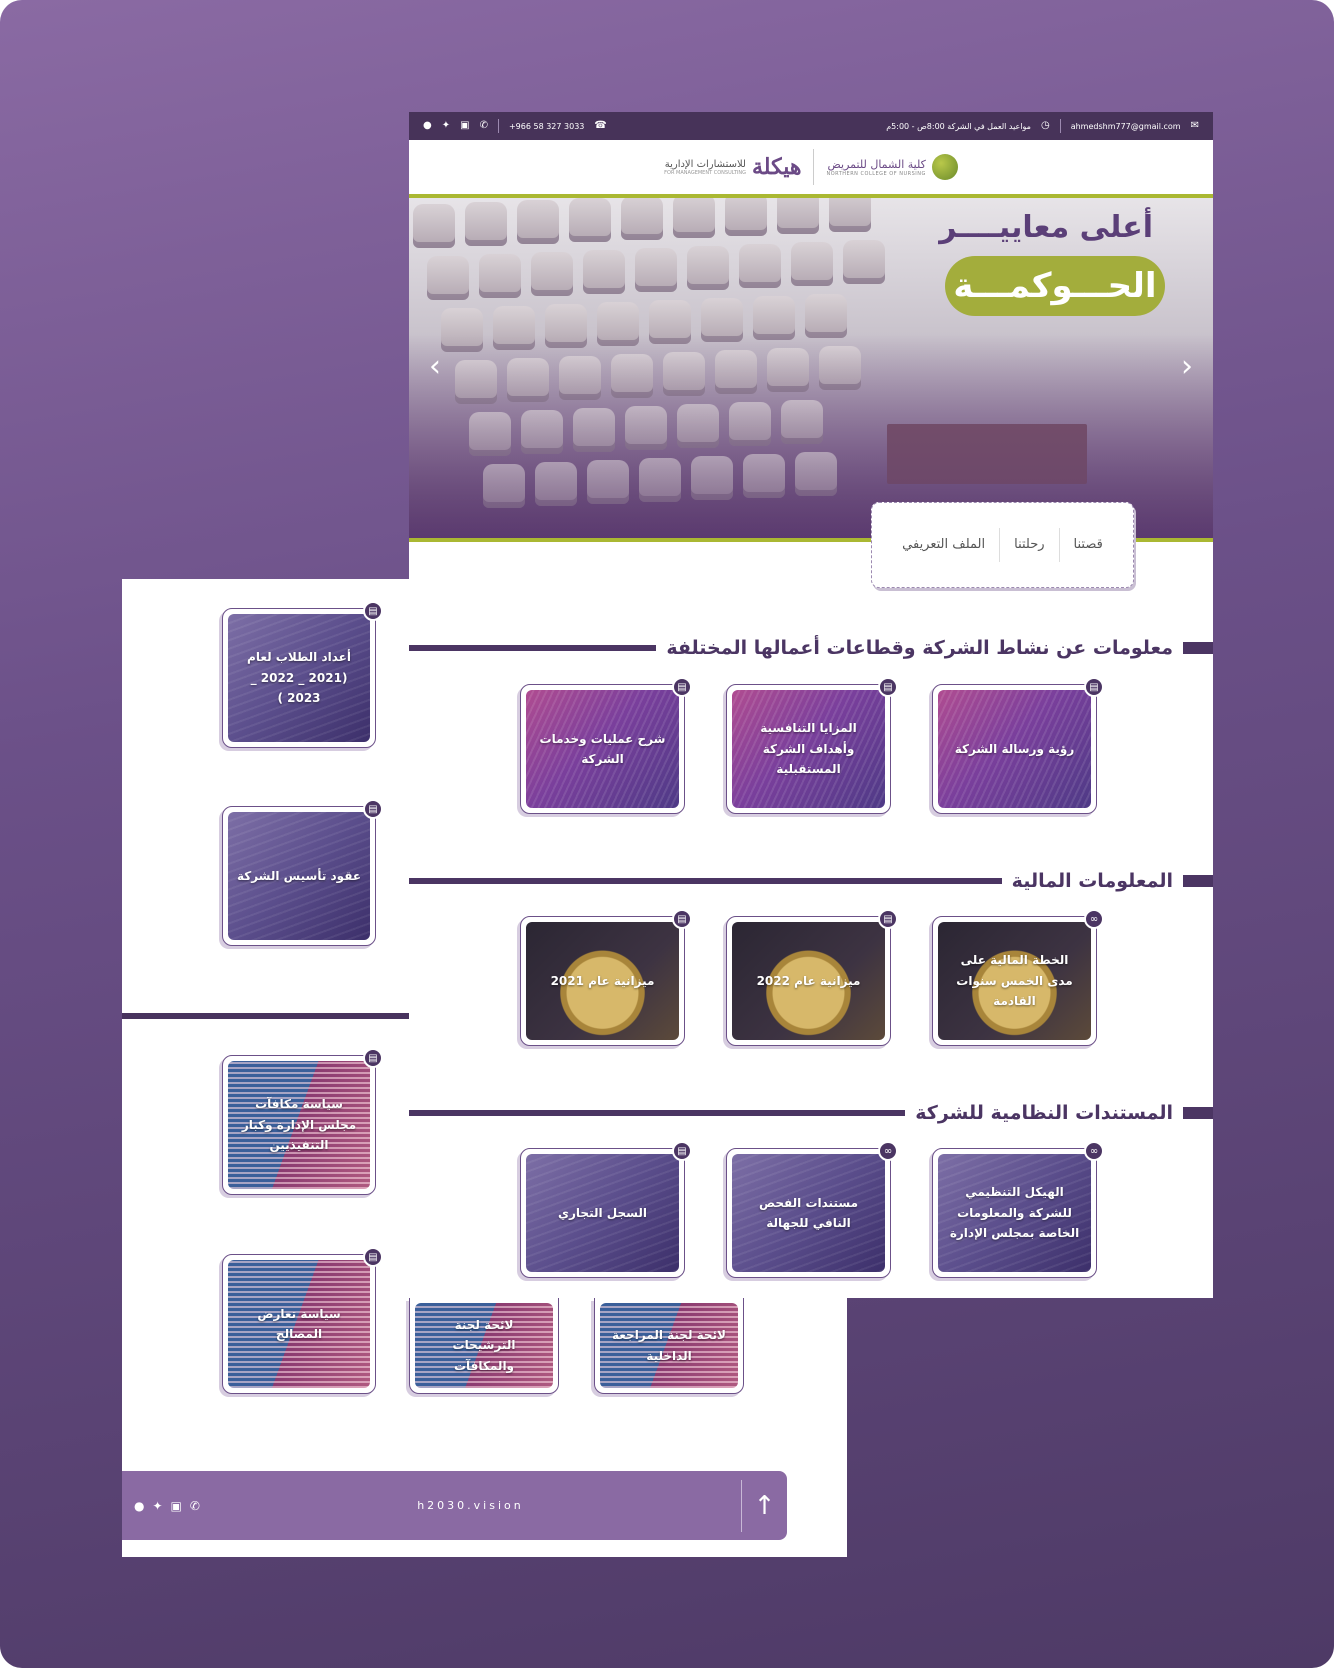 The width and height of the screenshot is (1334, 1668). Describe the element at coordinates (602, 1212) in the screenshot. I see `card-title: السجل التجاري` at that location.